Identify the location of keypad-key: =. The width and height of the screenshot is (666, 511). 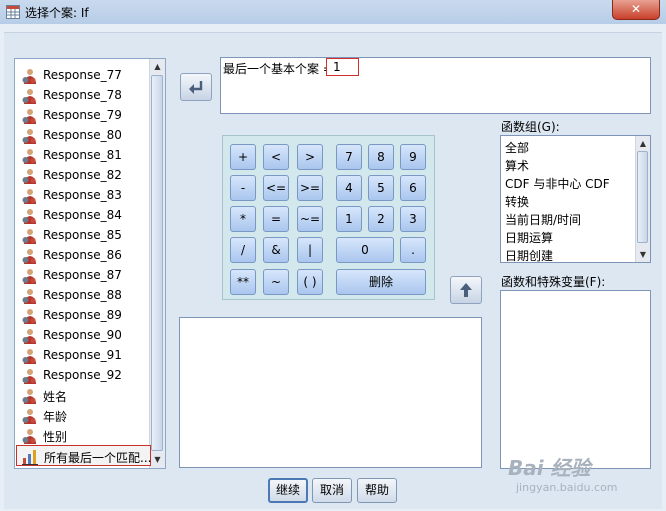
(276, 219).